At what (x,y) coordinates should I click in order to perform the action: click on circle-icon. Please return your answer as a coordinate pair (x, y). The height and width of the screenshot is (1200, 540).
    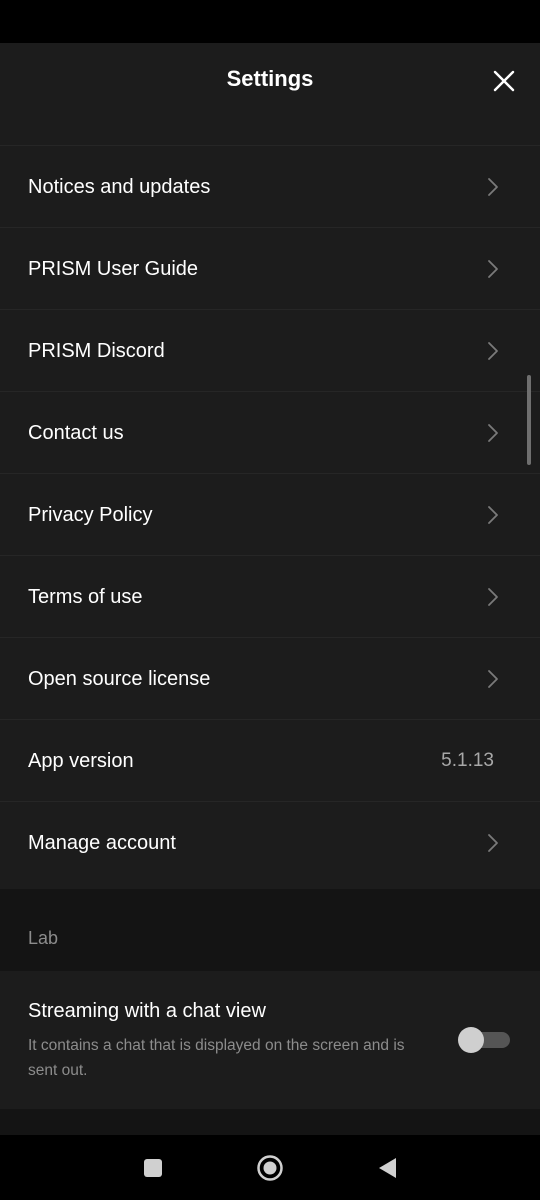
    Looking at the image, I should click on (270, 1168).